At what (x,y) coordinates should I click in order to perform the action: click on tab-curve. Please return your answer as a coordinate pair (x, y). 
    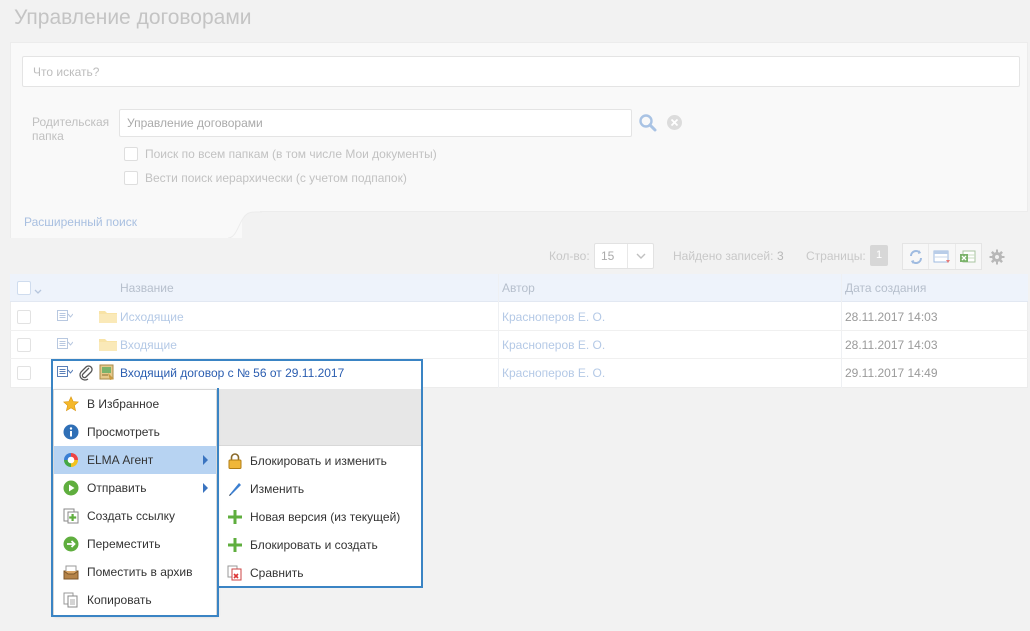
    Looking at the image, I should click on (244, 224).